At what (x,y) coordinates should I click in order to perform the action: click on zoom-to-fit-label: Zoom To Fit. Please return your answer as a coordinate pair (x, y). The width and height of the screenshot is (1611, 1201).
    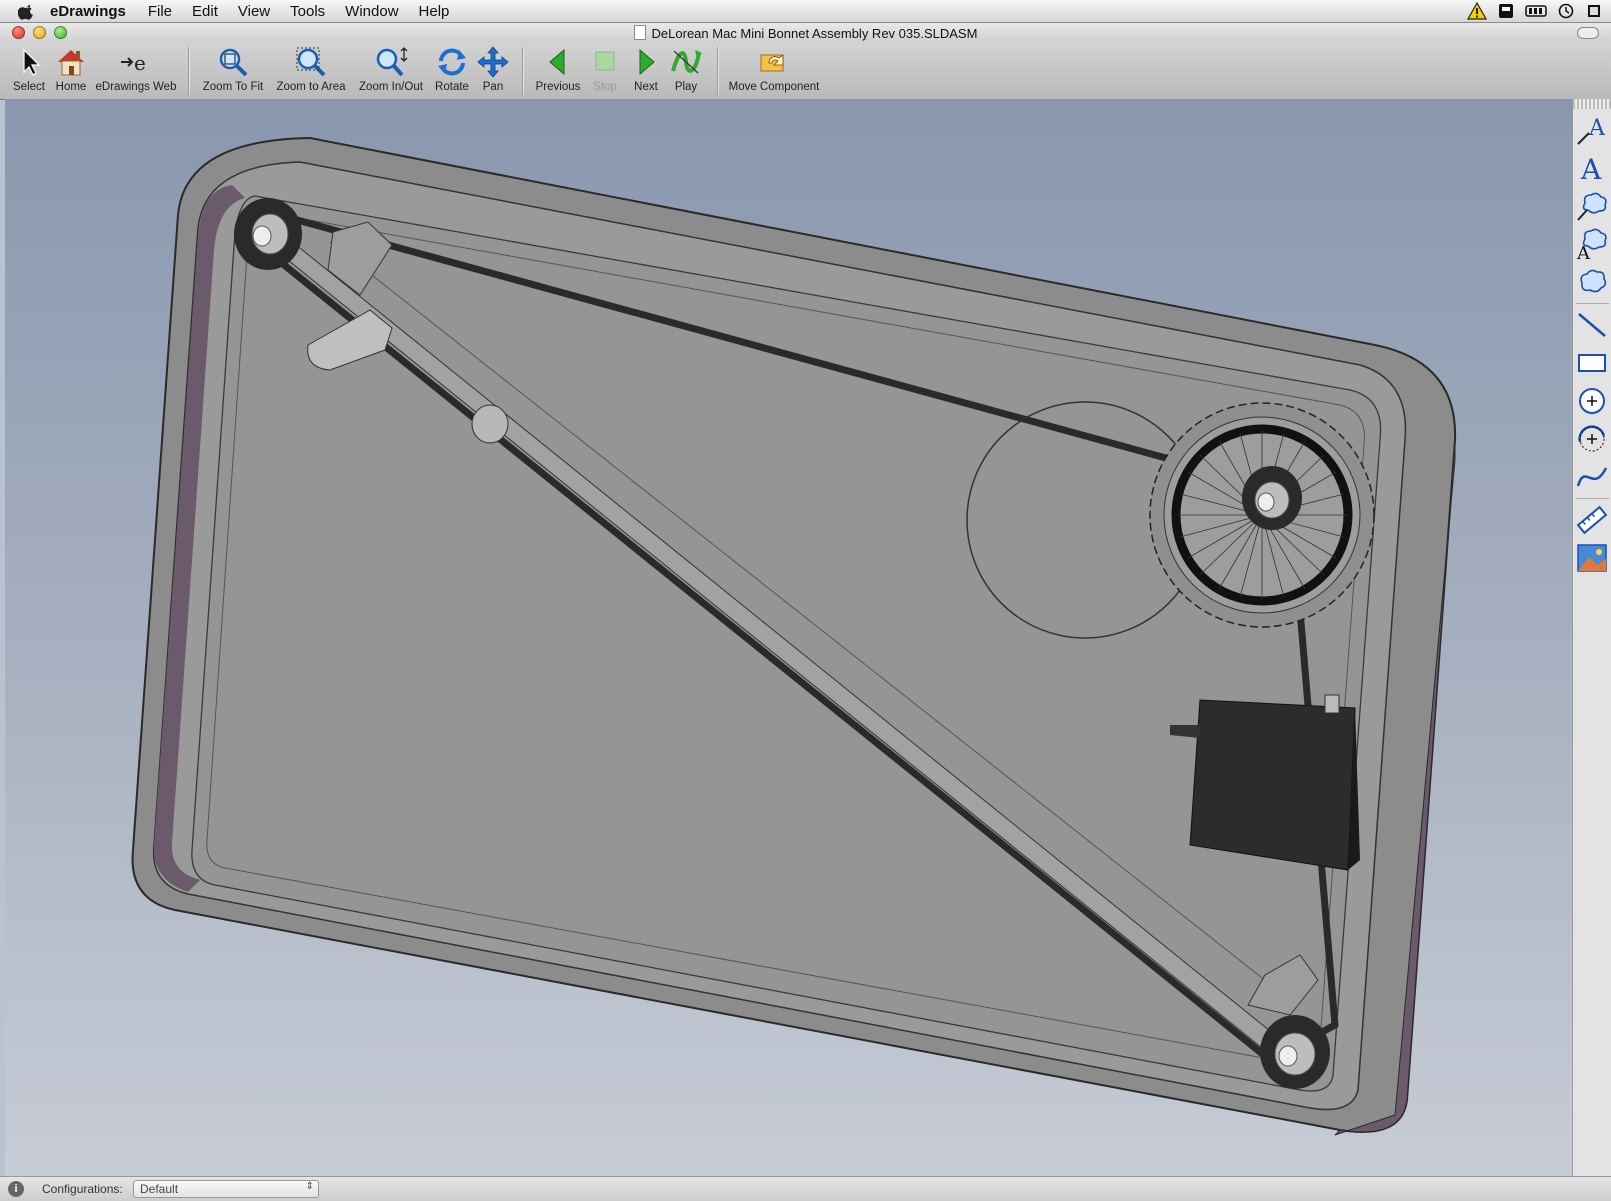
    Looking at the image, I should click on (233, 87).